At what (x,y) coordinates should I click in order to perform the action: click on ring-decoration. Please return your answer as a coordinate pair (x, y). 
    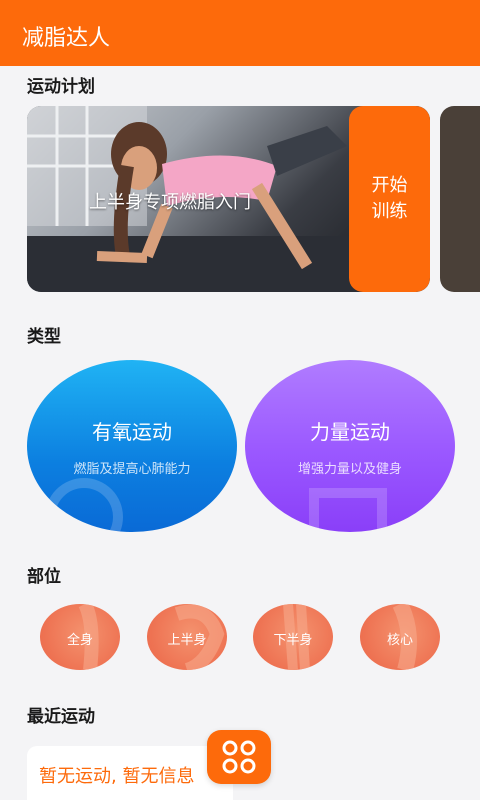
    Looking at the image, I should click on (84, 505).